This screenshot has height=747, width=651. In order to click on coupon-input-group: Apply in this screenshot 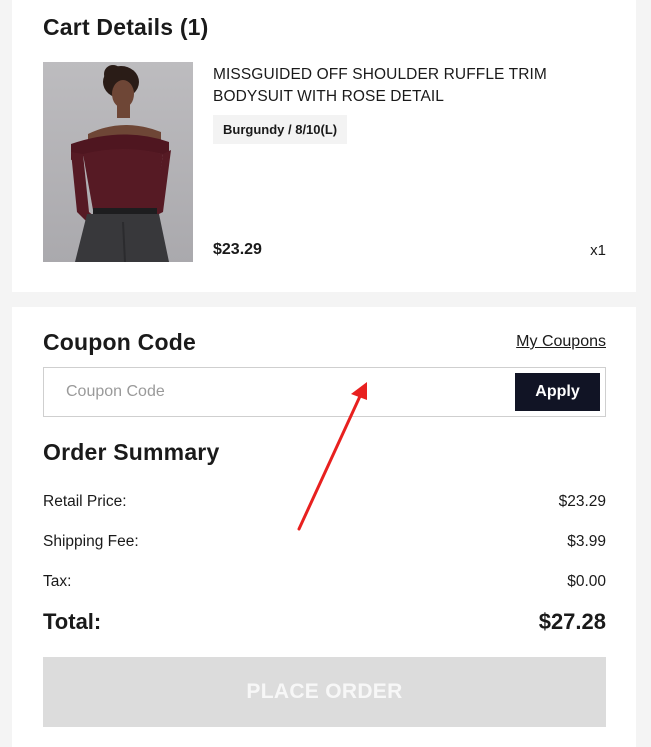, I will do `click(324, 392)`.